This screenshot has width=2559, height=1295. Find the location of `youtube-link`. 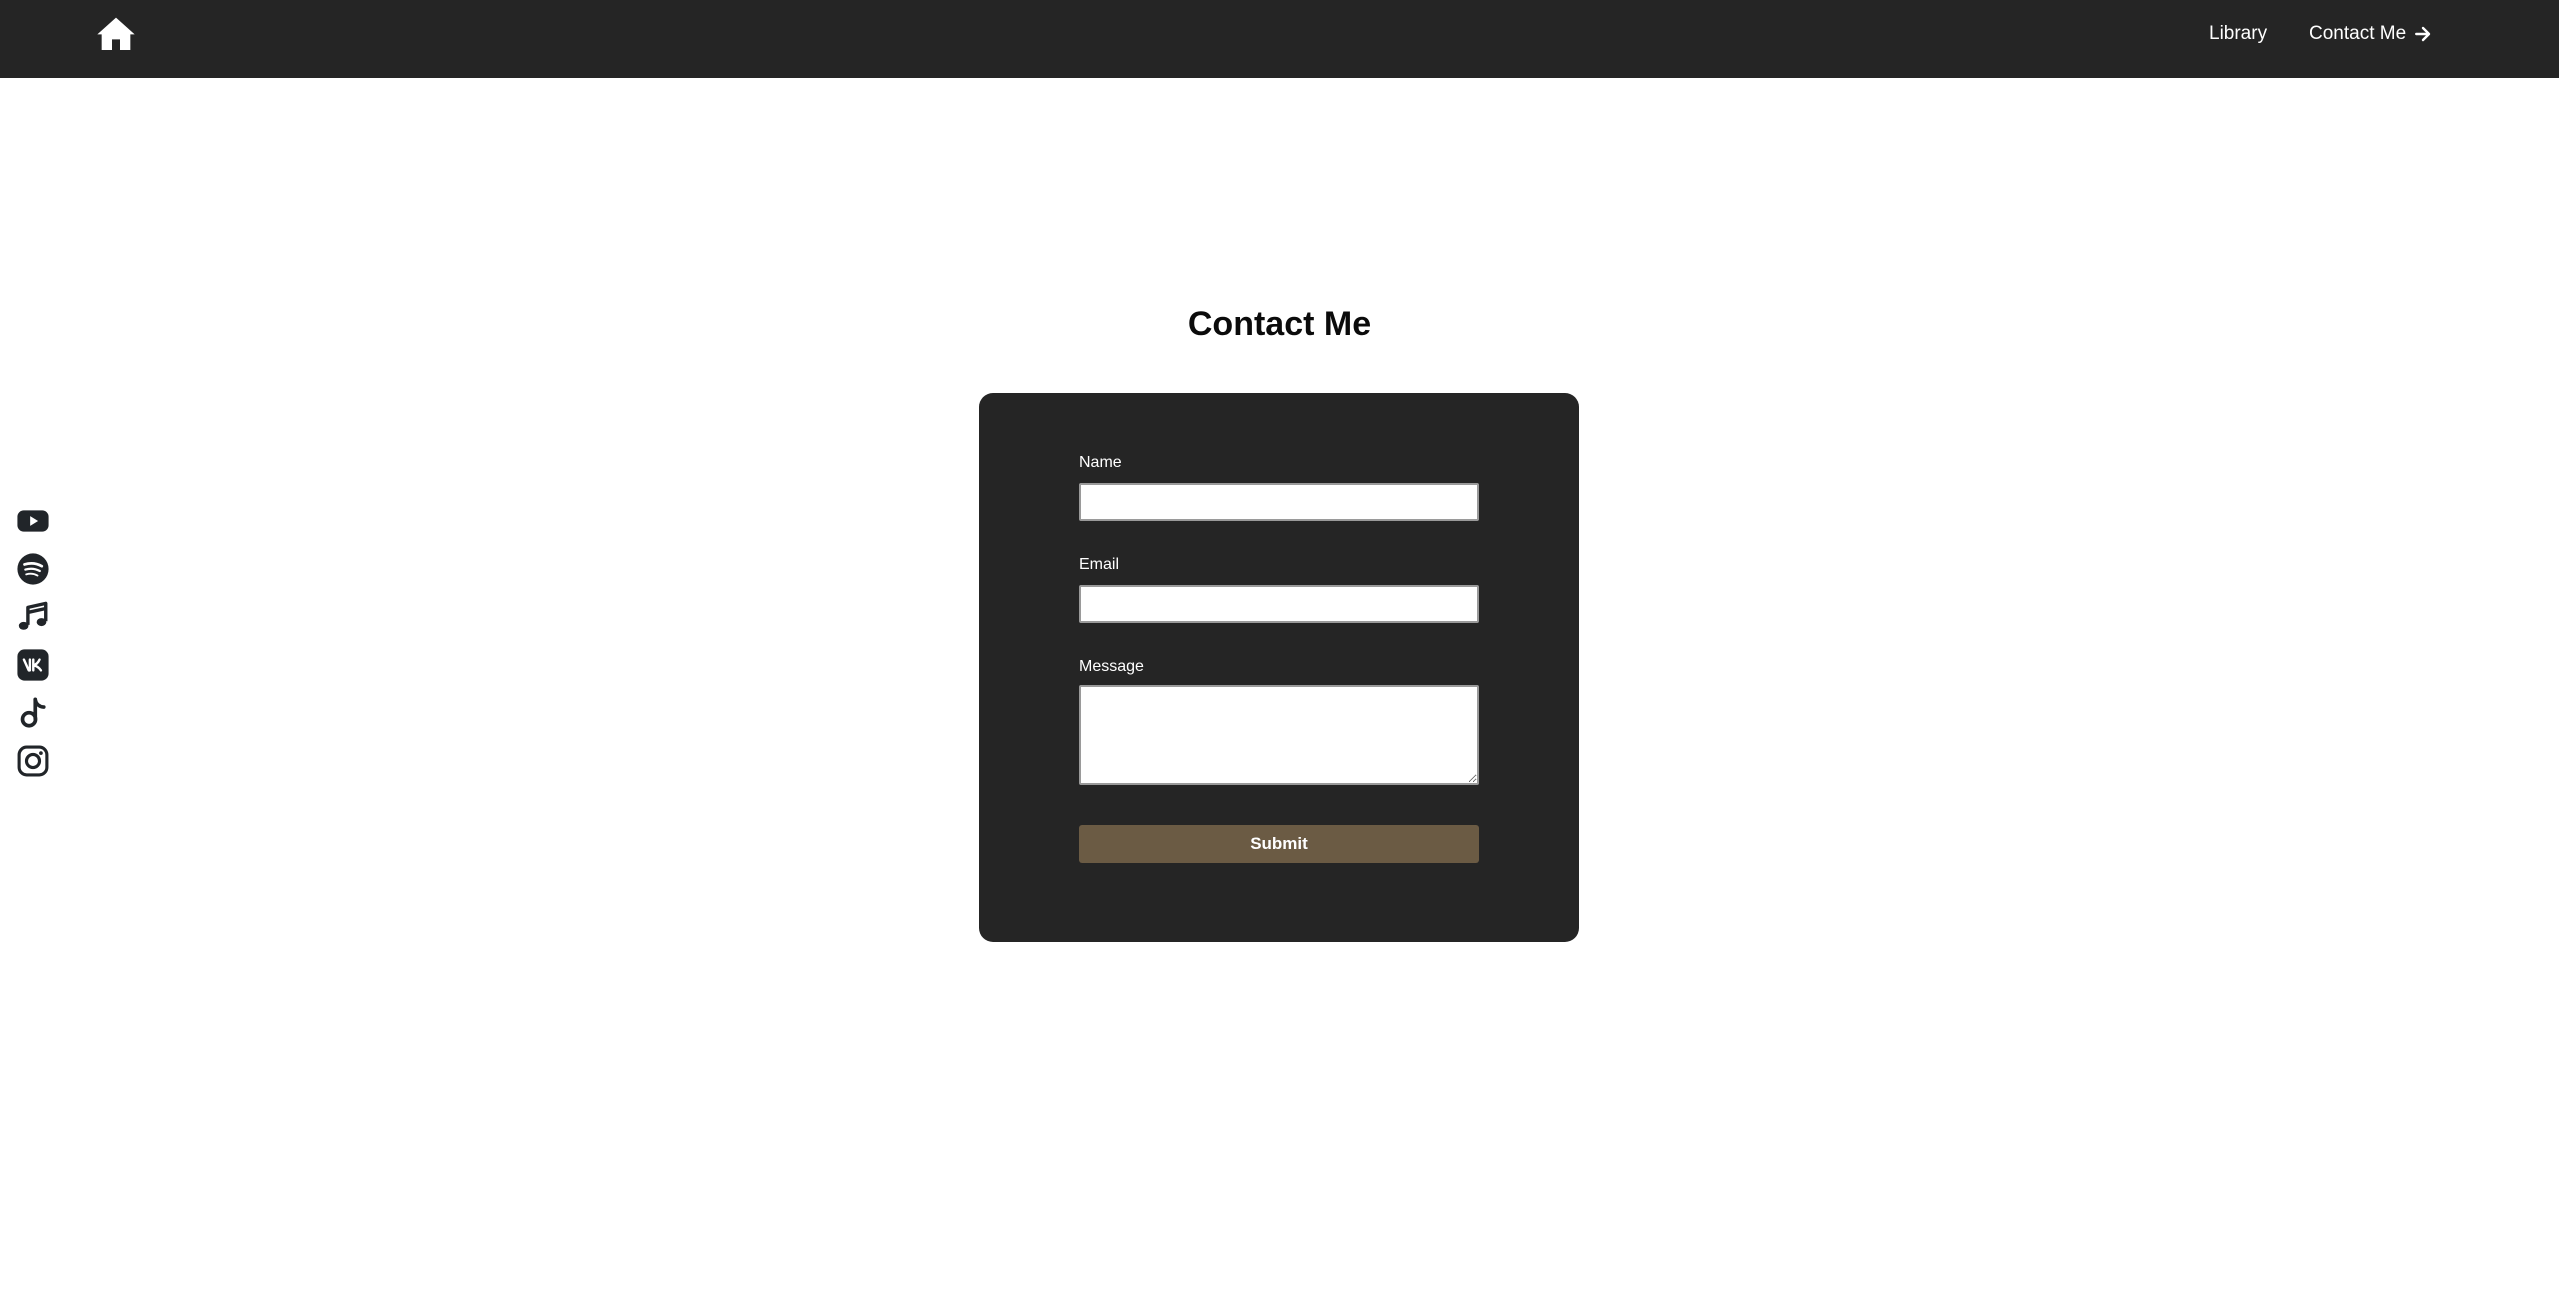

youtube-link is located at coordinates (33, 521).